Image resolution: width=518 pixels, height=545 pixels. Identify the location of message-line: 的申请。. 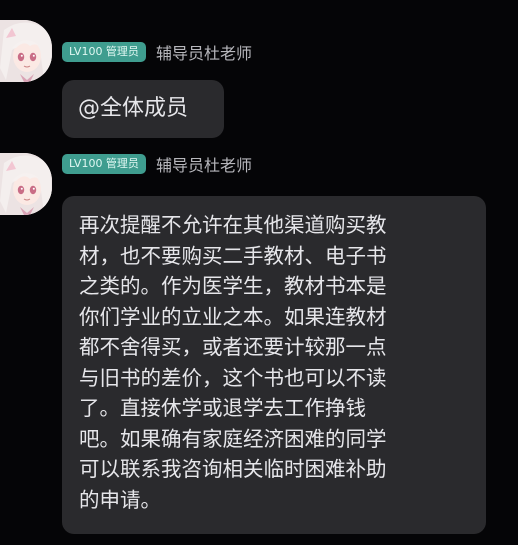
(120, 499).